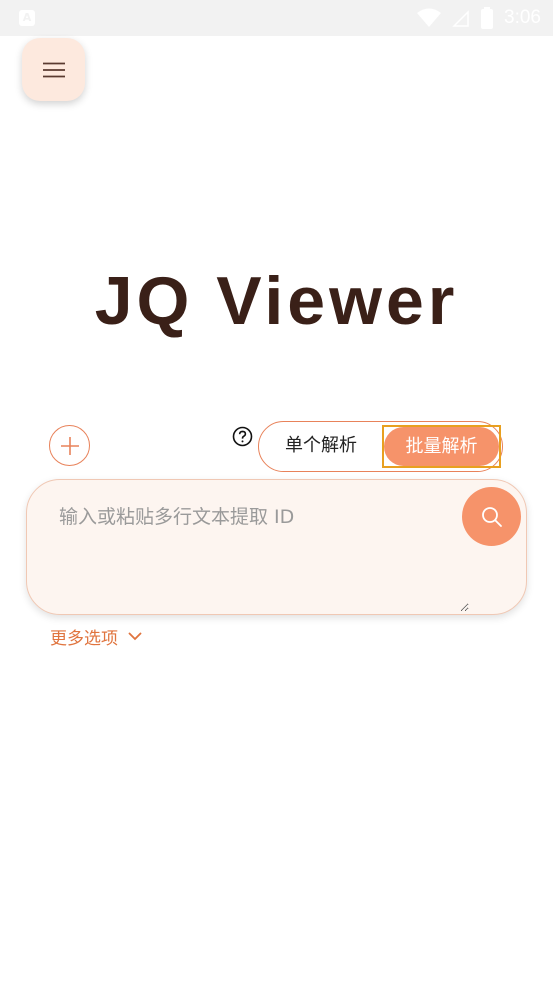 The image size is (553, 983). I want to click on hamburger-icon, so click(53, 69).